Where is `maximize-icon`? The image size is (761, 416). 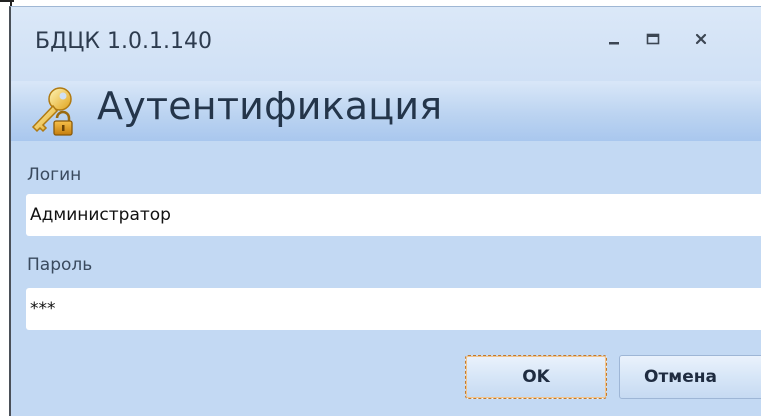
maximize-icon is located at coordinates (653, 39).